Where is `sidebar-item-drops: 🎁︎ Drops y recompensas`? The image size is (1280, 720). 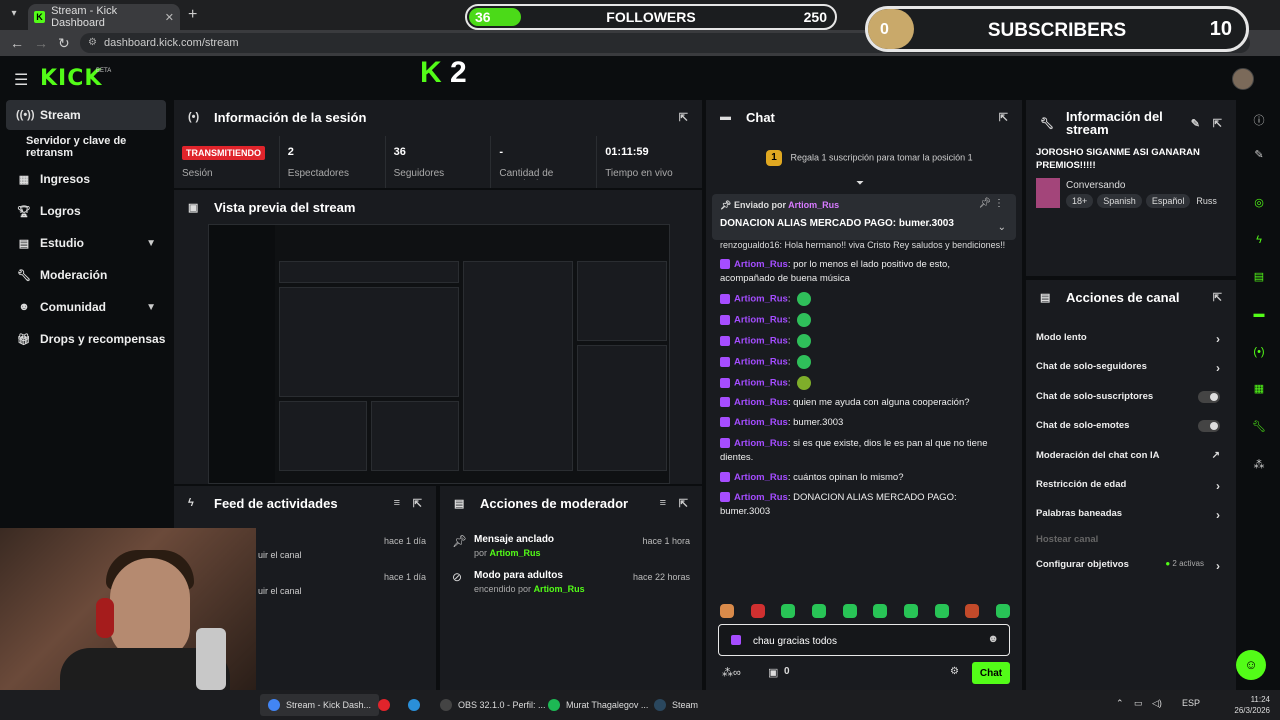 sidebar-item-drops: 🎁︎ Drops y recompensas is located at coordinates (86, 339).